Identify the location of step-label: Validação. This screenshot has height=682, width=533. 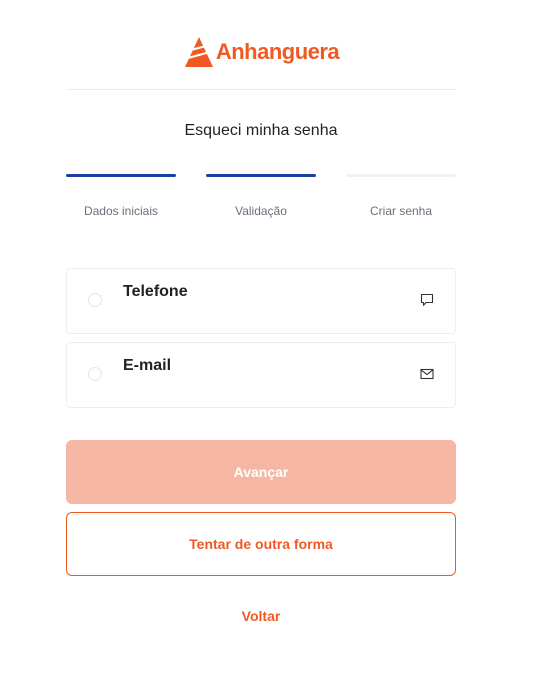
(261, 211).